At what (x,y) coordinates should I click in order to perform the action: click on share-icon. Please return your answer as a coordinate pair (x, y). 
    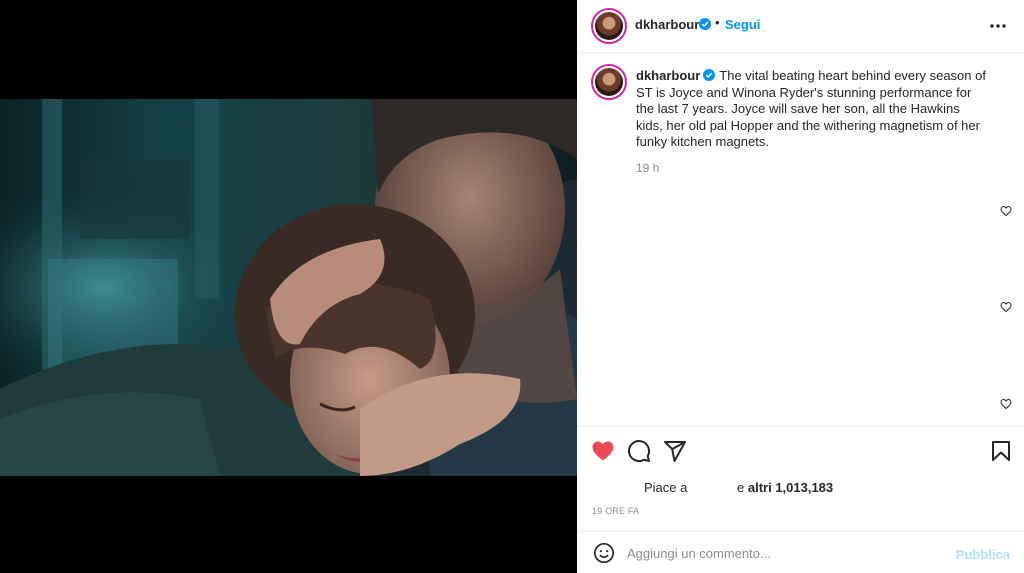
    Looking at the image, I should click on (675, 451).